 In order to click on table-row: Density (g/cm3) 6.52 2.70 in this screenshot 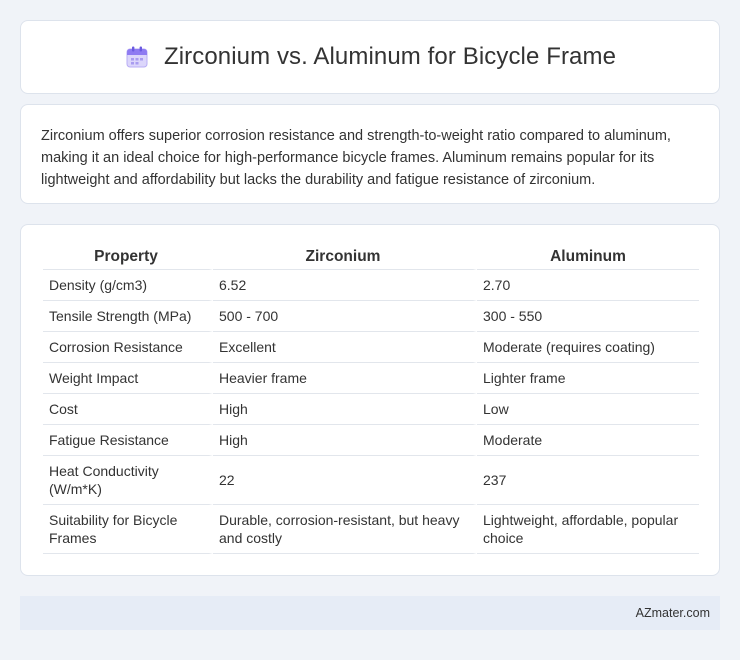, I will do `click(371, 285)`.